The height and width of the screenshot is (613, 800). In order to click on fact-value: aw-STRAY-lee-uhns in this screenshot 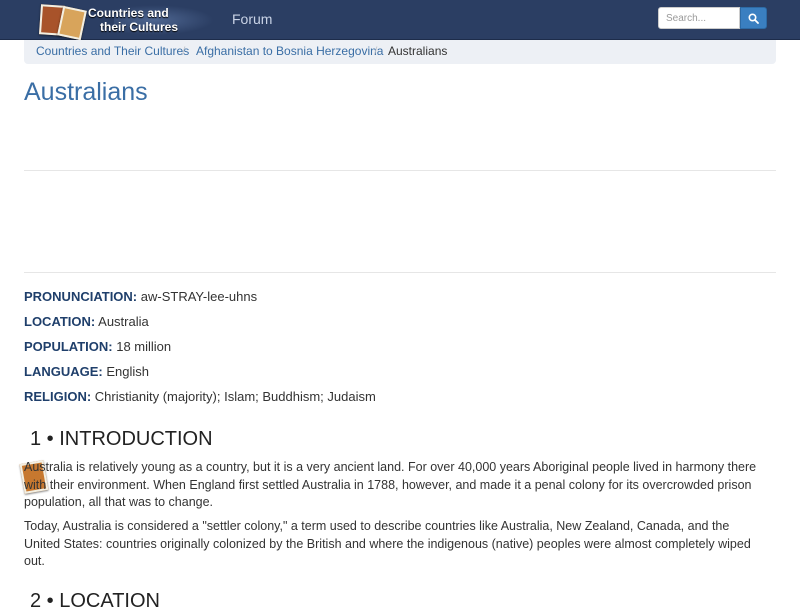, I will do `click(199, 296)`.